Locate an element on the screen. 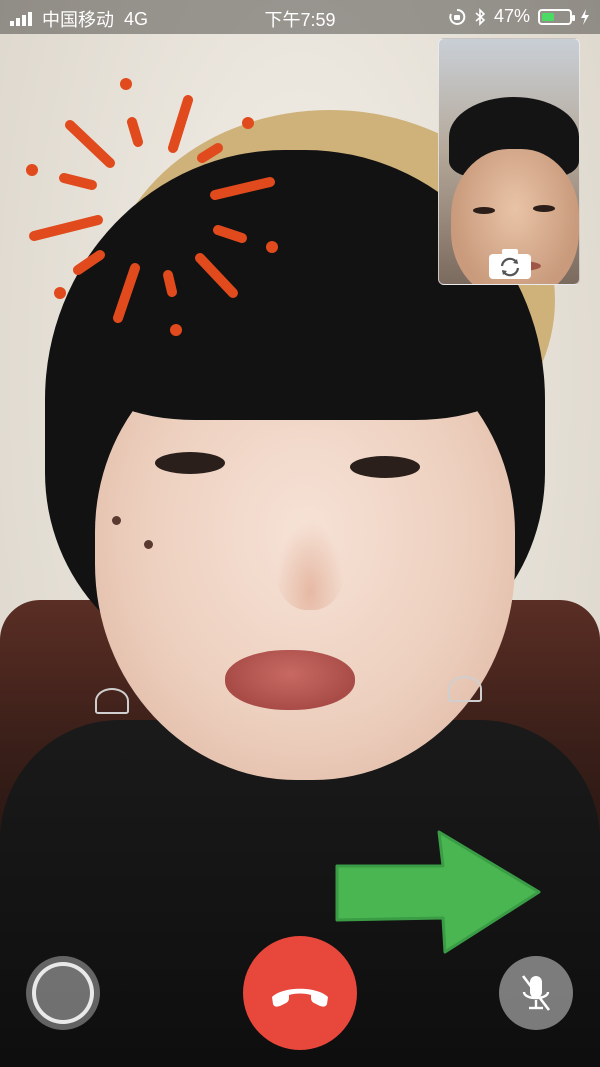 The width and height of the screenshot is (600, 1067). lips is located at coordinates (290, 680).